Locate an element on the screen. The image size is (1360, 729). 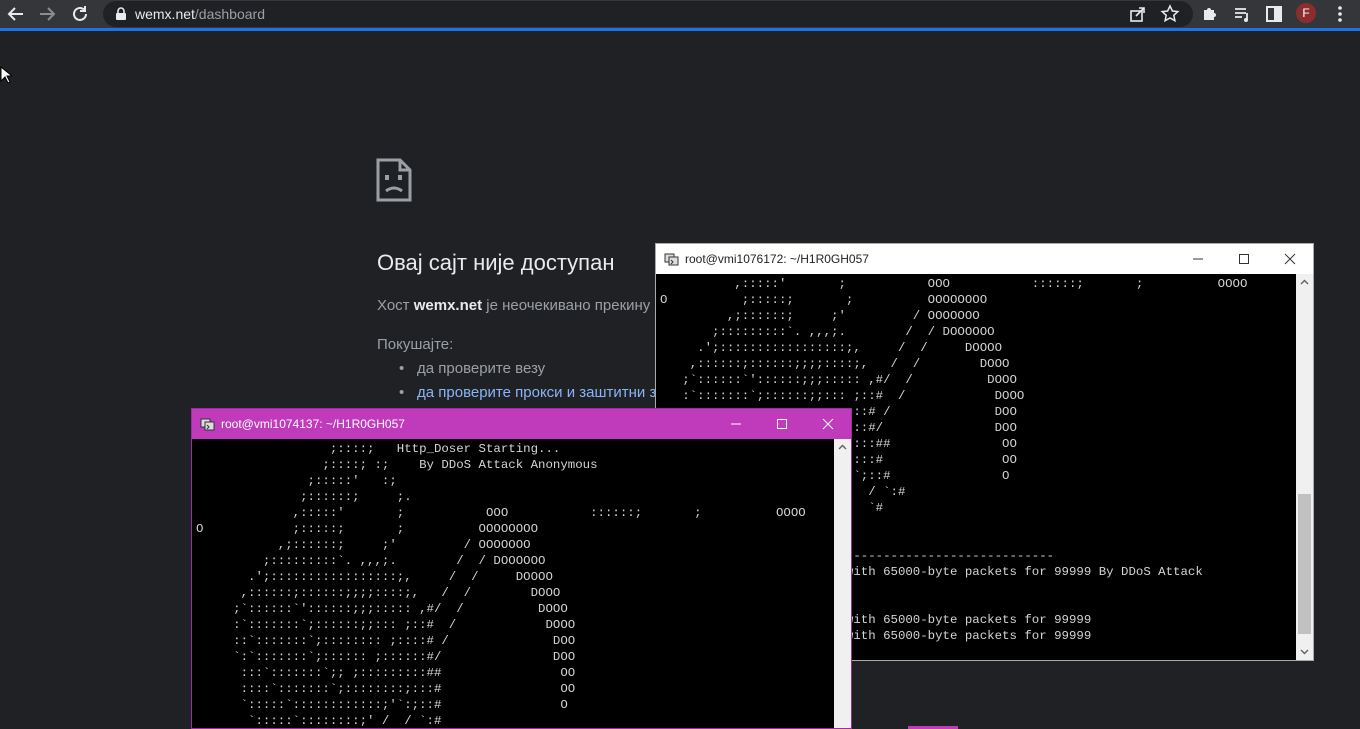
bookmark-star-icon is located at coordinates (1170, 14).